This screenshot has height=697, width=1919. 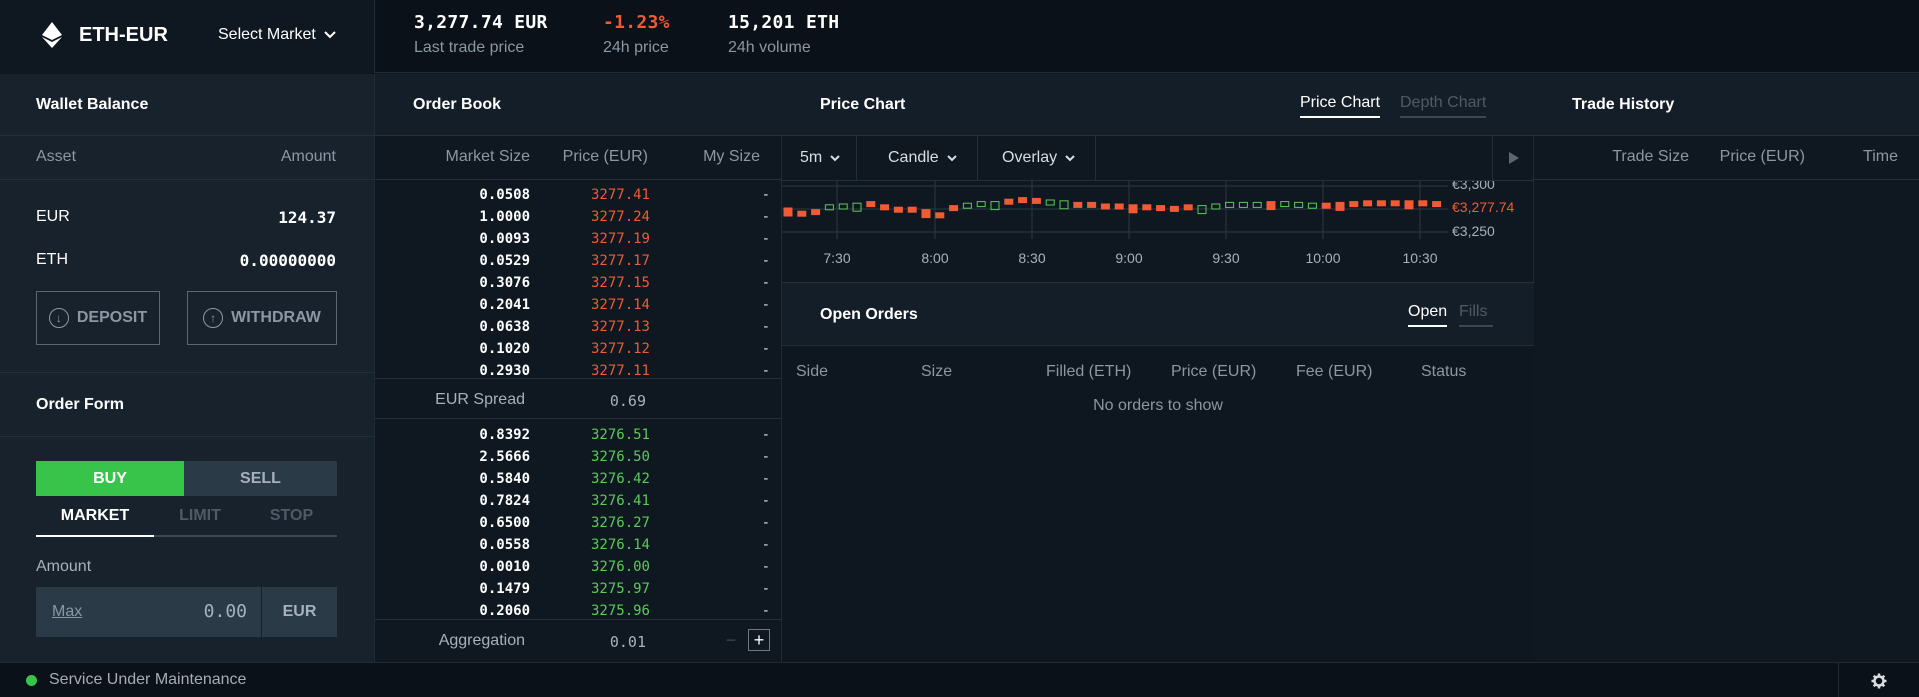 I want to click on sell-button: SELL, so click(x=260, y=478).